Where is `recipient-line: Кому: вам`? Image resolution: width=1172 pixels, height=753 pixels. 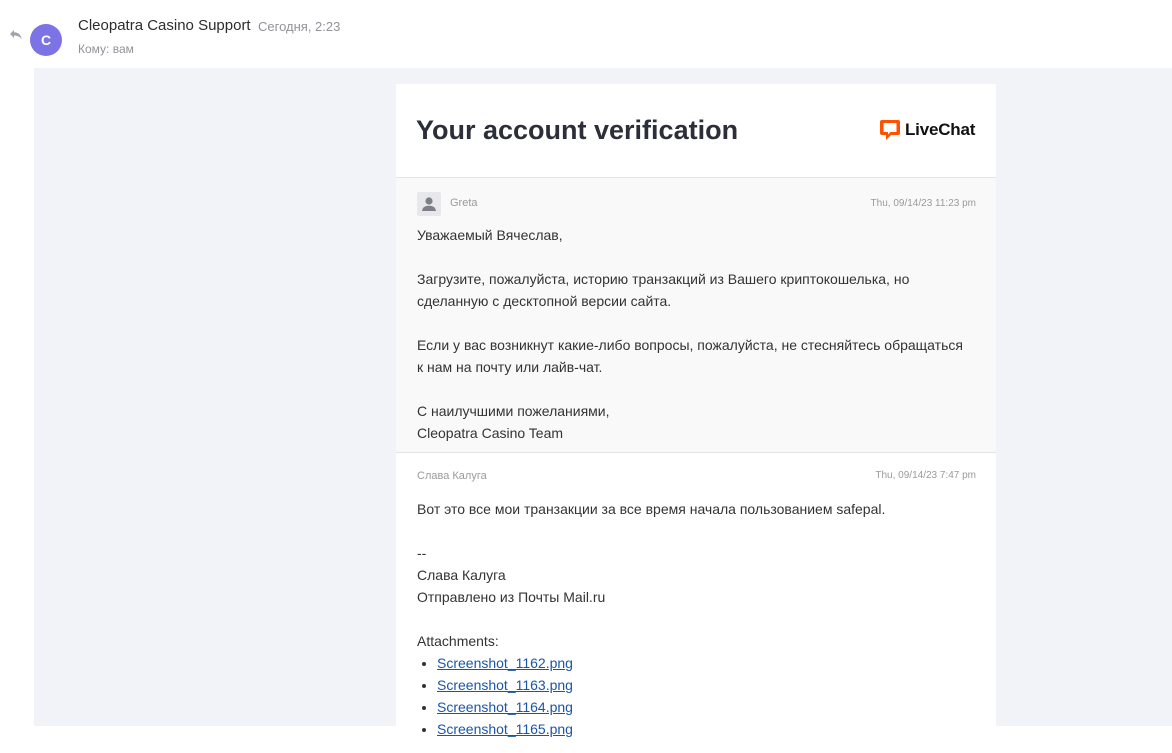 recipient-line: Кому: вам is located at coordinates (106, 49).